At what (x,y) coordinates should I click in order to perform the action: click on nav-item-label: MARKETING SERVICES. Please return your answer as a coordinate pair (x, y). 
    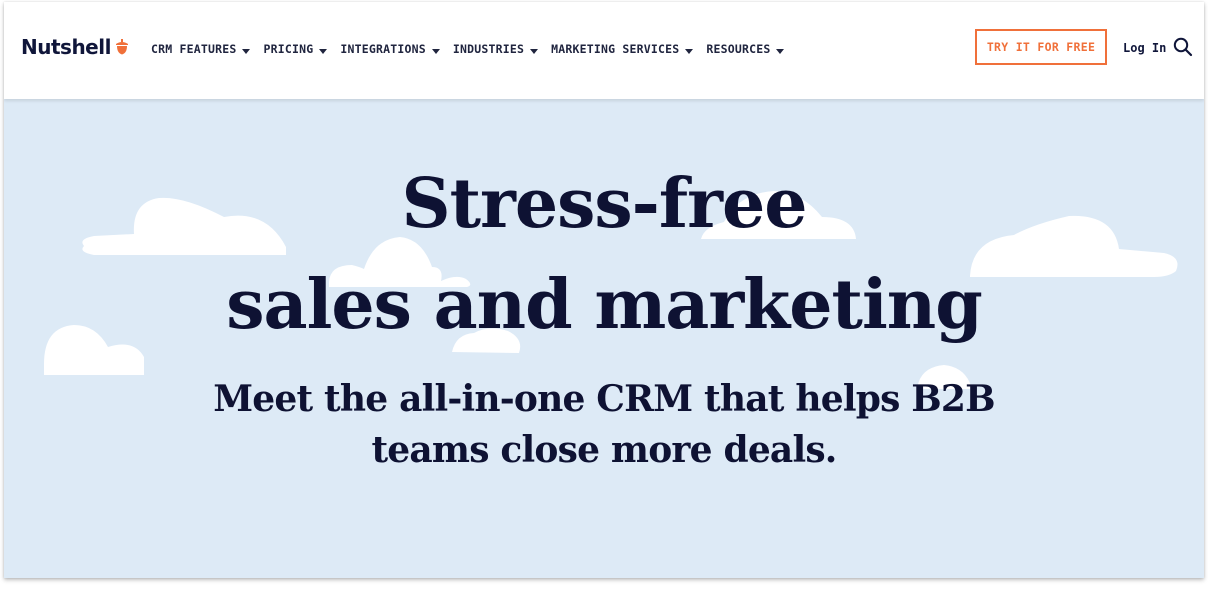
    Looking at the image, I should click on (615, 49).